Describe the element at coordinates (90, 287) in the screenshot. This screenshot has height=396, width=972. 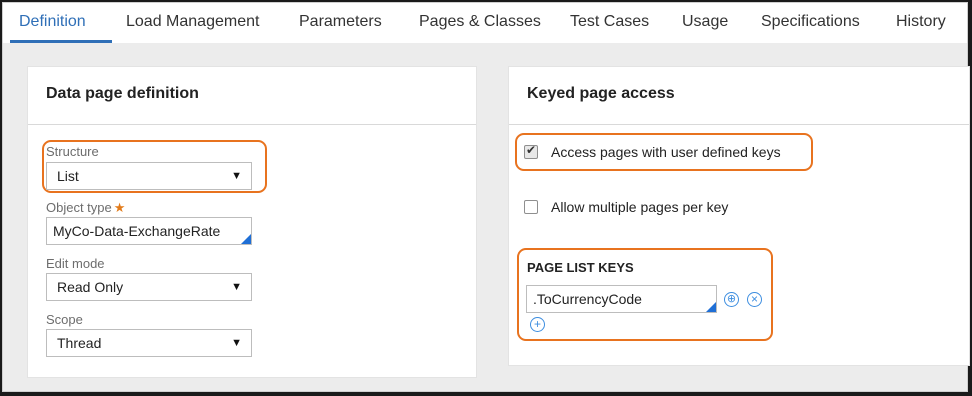
I see `edit-mode-value: Read Only` at that location.